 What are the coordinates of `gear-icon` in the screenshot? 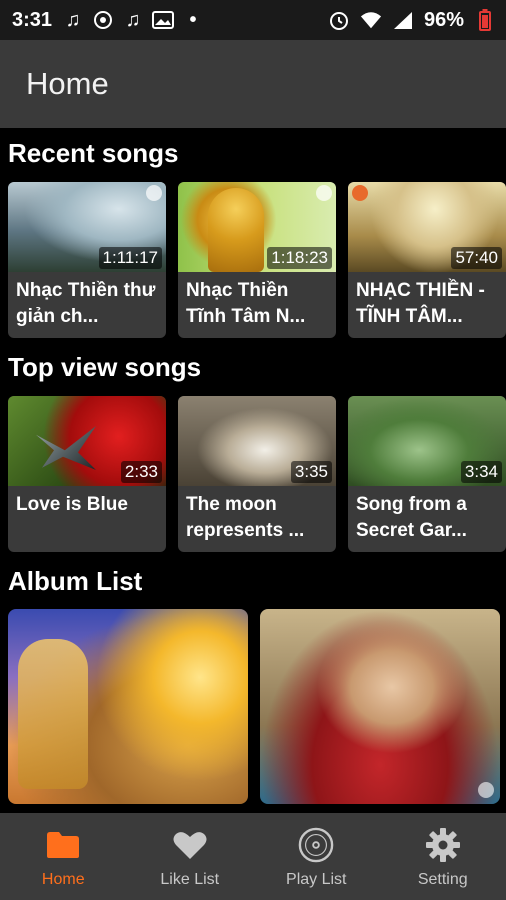 It's located at (443, 845).